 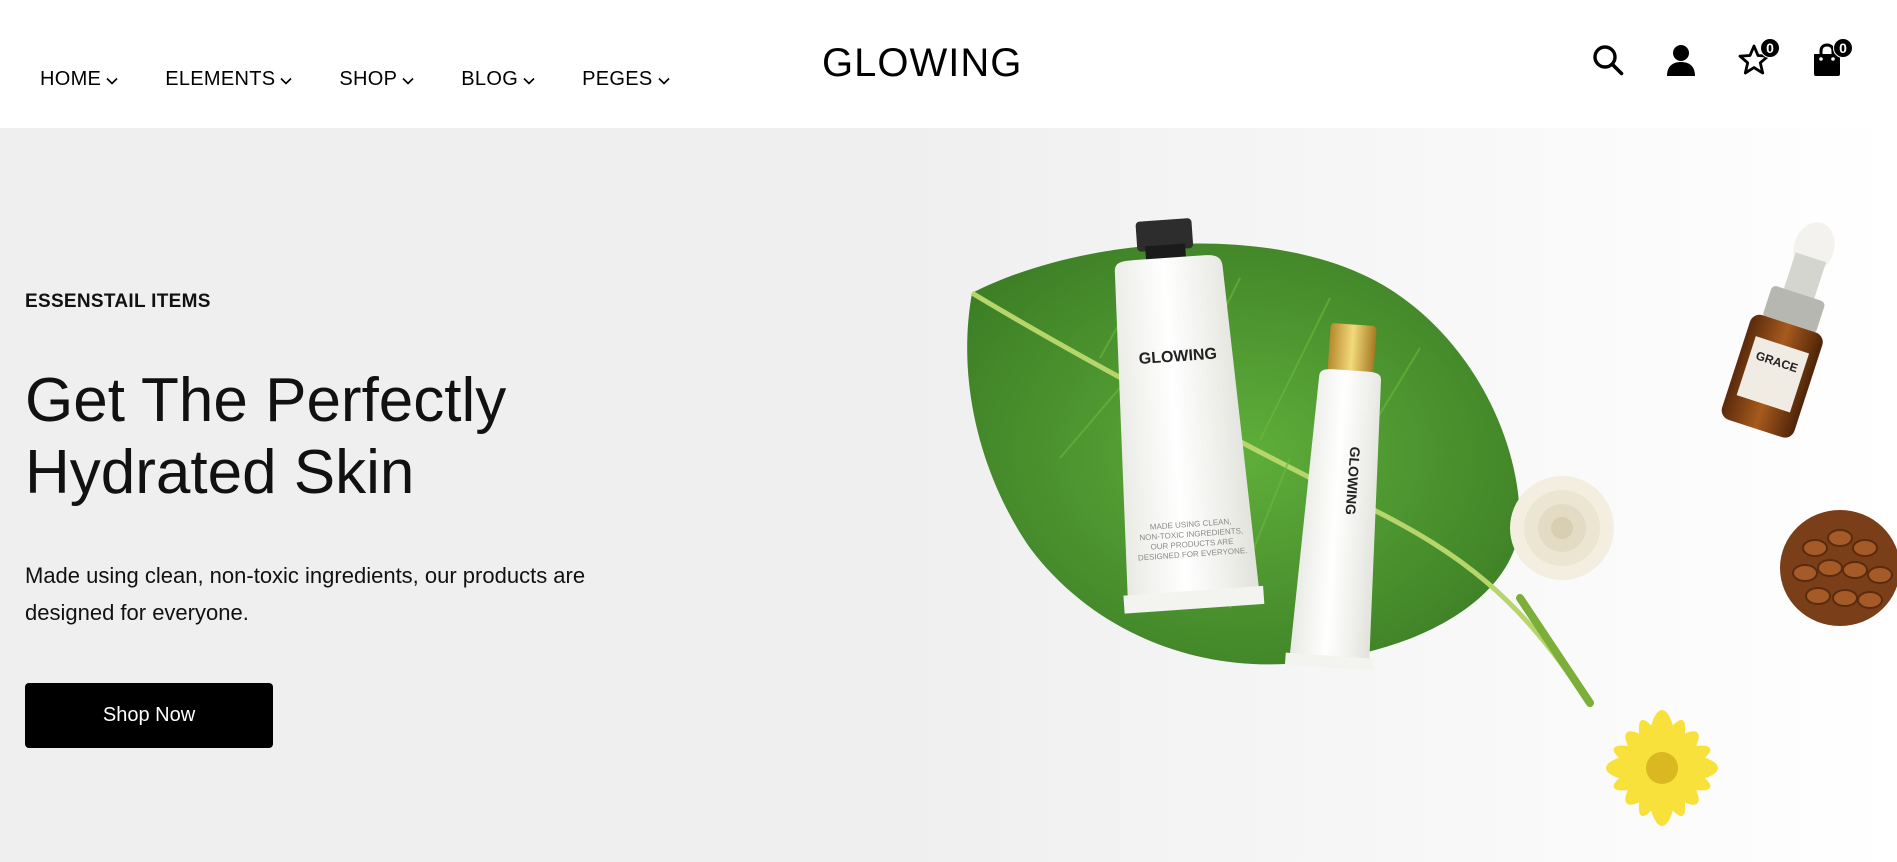 I want to click on nav-item-home: HOME, so click(x=79, y=79).